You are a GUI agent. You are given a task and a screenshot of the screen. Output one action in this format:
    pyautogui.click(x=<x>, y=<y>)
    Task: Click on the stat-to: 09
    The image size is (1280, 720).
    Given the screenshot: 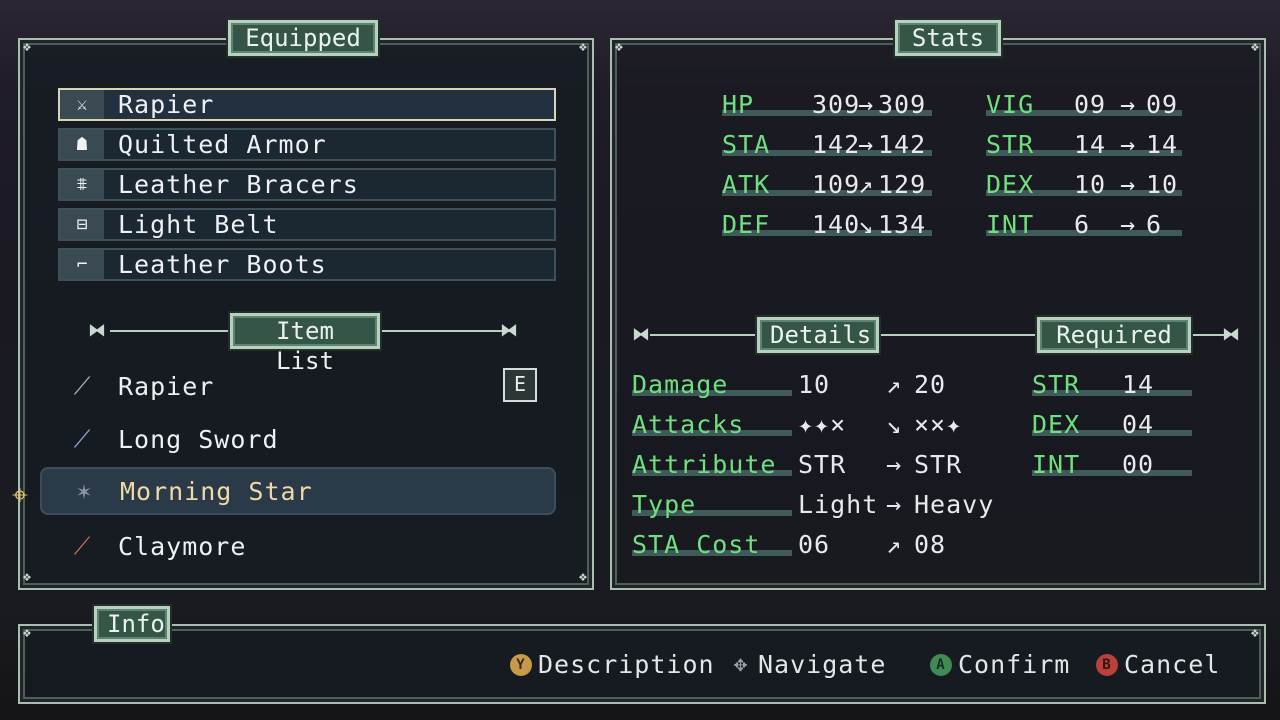 What is the action you would take?
    pyautogui.click(x=1162, y=104)
    